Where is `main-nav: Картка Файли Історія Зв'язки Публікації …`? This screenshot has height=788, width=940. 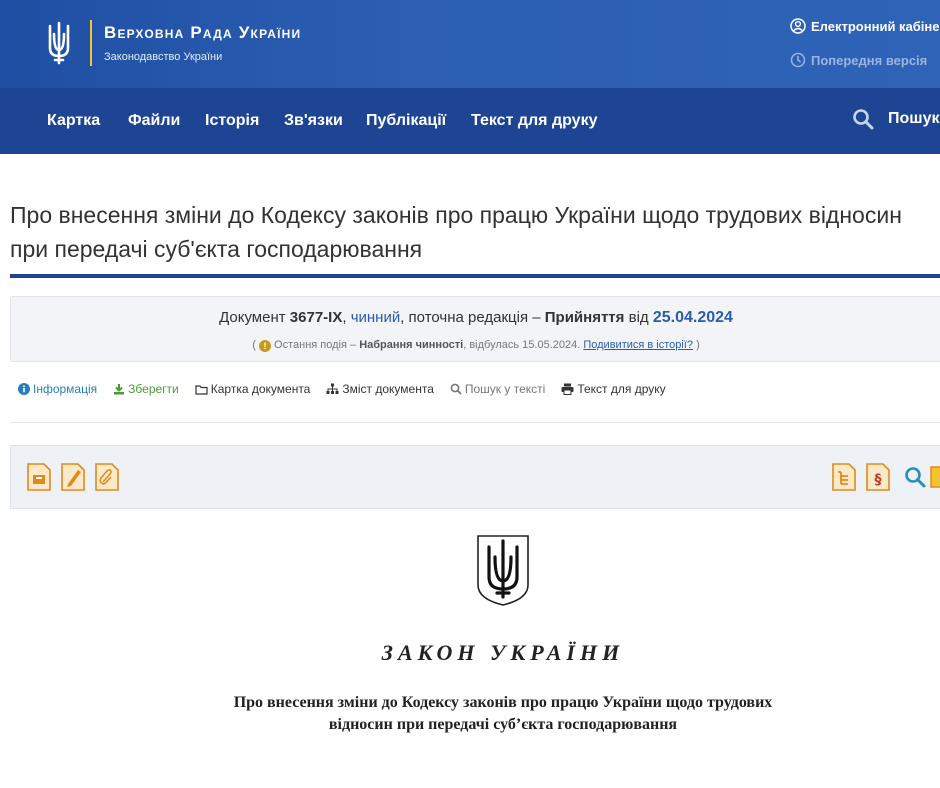
main-nav: Картка Файли Історія Зв'язки Публікації … is located at coordinates (470, 121).